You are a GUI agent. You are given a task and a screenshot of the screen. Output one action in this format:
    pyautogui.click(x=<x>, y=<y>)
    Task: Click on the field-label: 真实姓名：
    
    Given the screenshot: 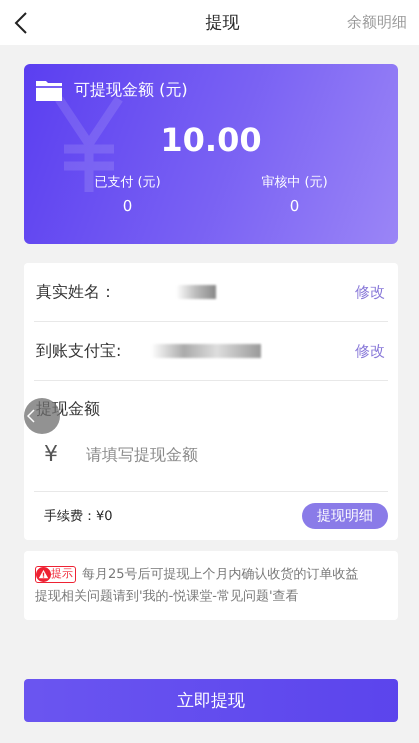 What is the action you would take?
    pyautogui.click(x=76, y=292)
    